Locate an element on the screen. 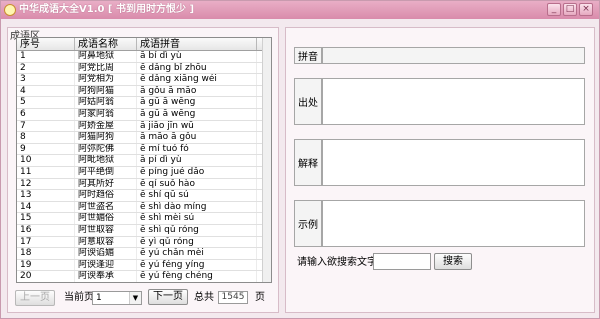 The height and width of the screenshot is (319, 600). row-name-cell: 阿世盗名 is located at coordinates (106, 207).